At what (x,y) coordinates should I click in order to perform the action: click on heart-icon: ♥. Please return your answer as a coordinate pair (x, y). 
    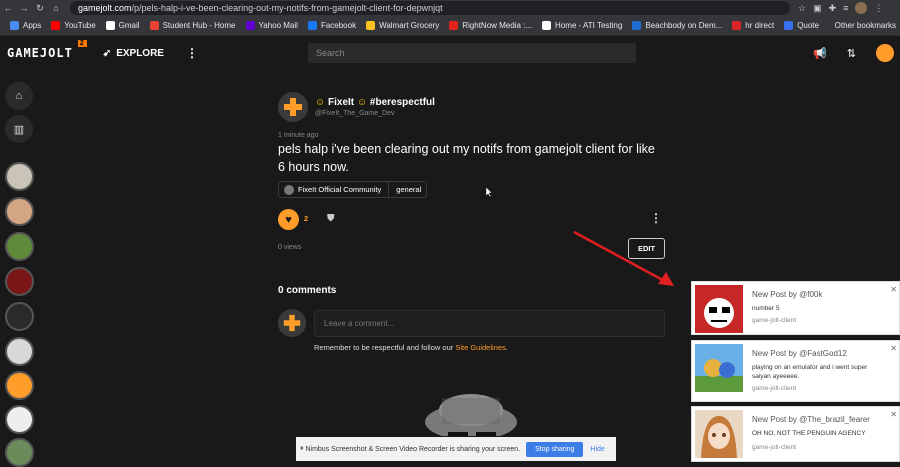
    Looking at the image, I should click on (288, 219).